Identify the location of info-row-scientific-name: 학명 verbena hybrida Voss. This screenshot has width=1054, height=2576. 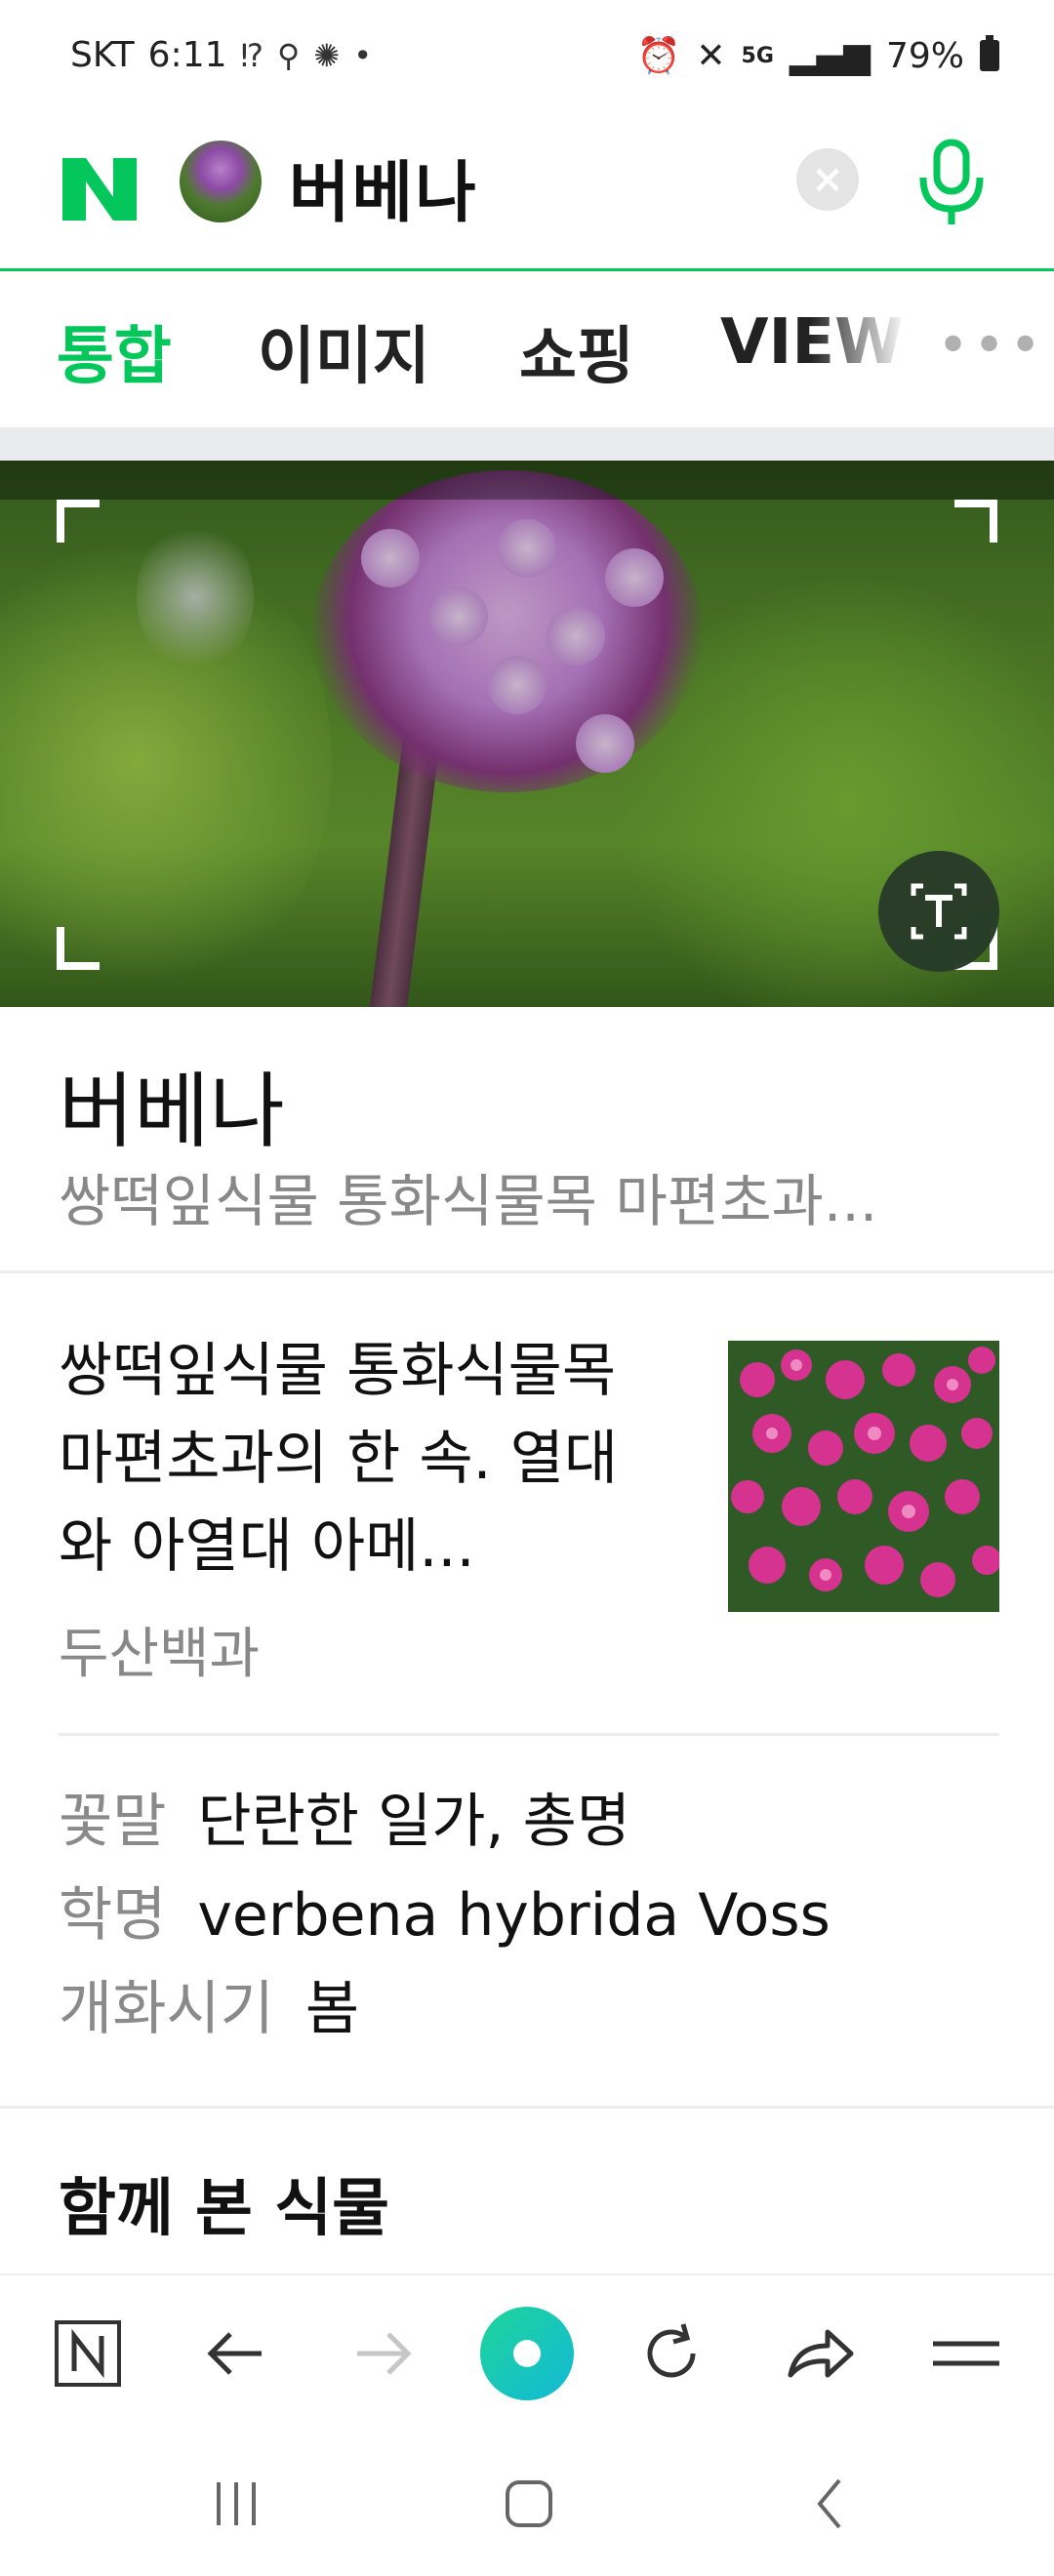
(445, 1910).